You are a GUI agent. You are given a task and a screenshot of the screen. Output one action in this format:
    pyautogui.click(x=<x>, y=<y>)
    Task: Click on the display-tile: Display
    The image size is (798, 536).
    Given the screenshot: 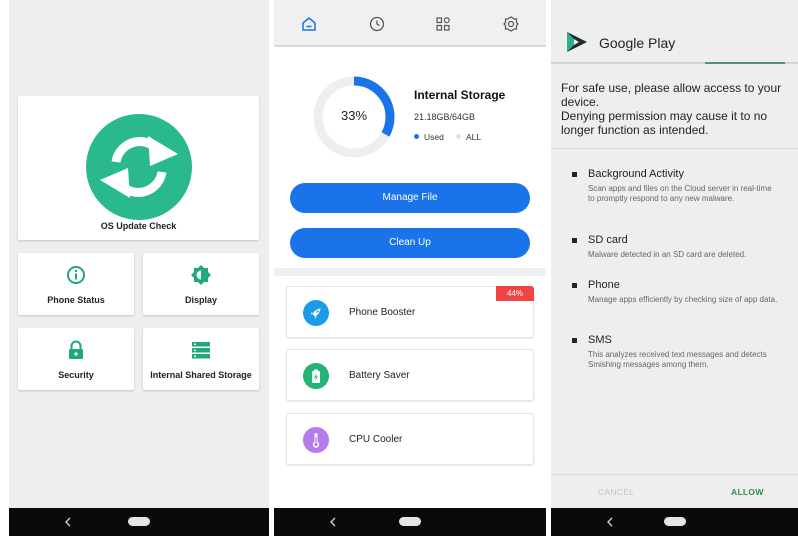 What is the action you would take?
    pyautogui.click(x=201, y=284)
    